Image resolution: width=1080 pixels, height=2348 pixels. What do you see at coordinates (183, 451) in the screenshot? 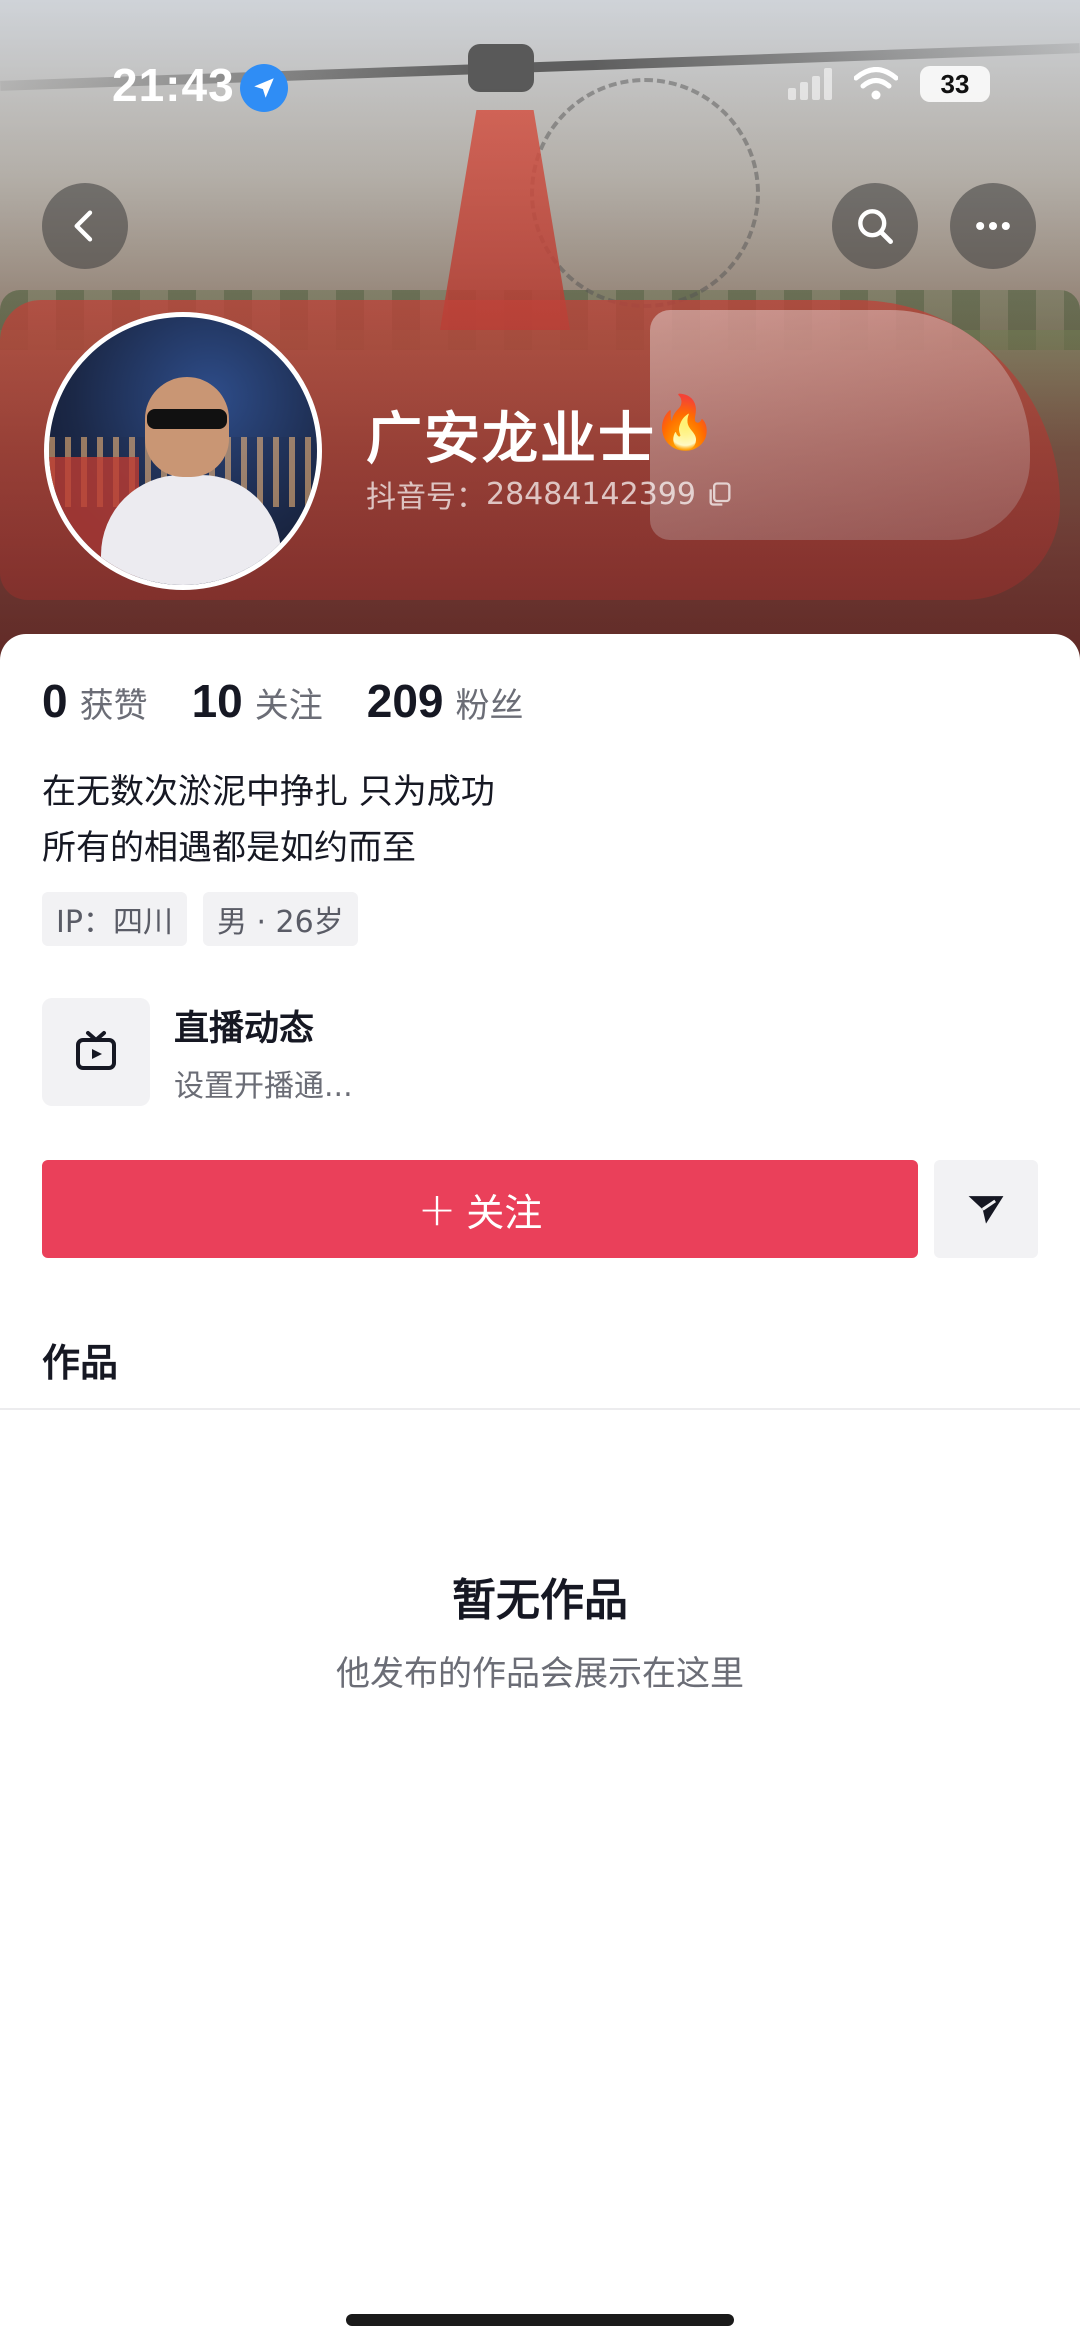
I see `avatar` at bounding box center [183, 451].